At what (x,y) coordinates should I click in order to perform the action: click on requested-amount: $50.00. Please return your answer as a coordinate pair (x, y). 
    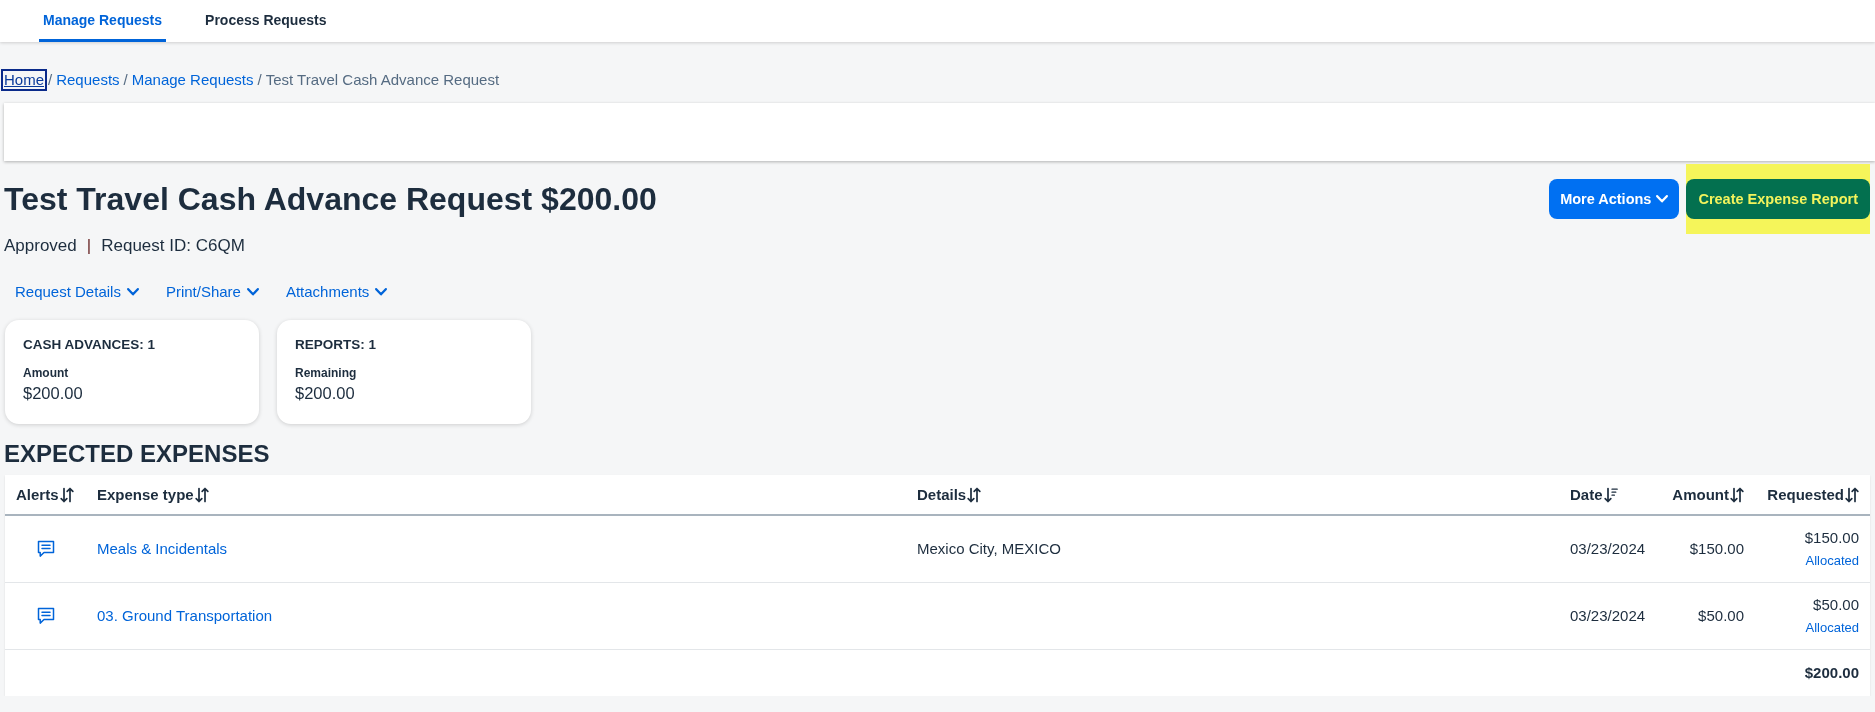
    Looking at the image, I should click on (1836, 605).